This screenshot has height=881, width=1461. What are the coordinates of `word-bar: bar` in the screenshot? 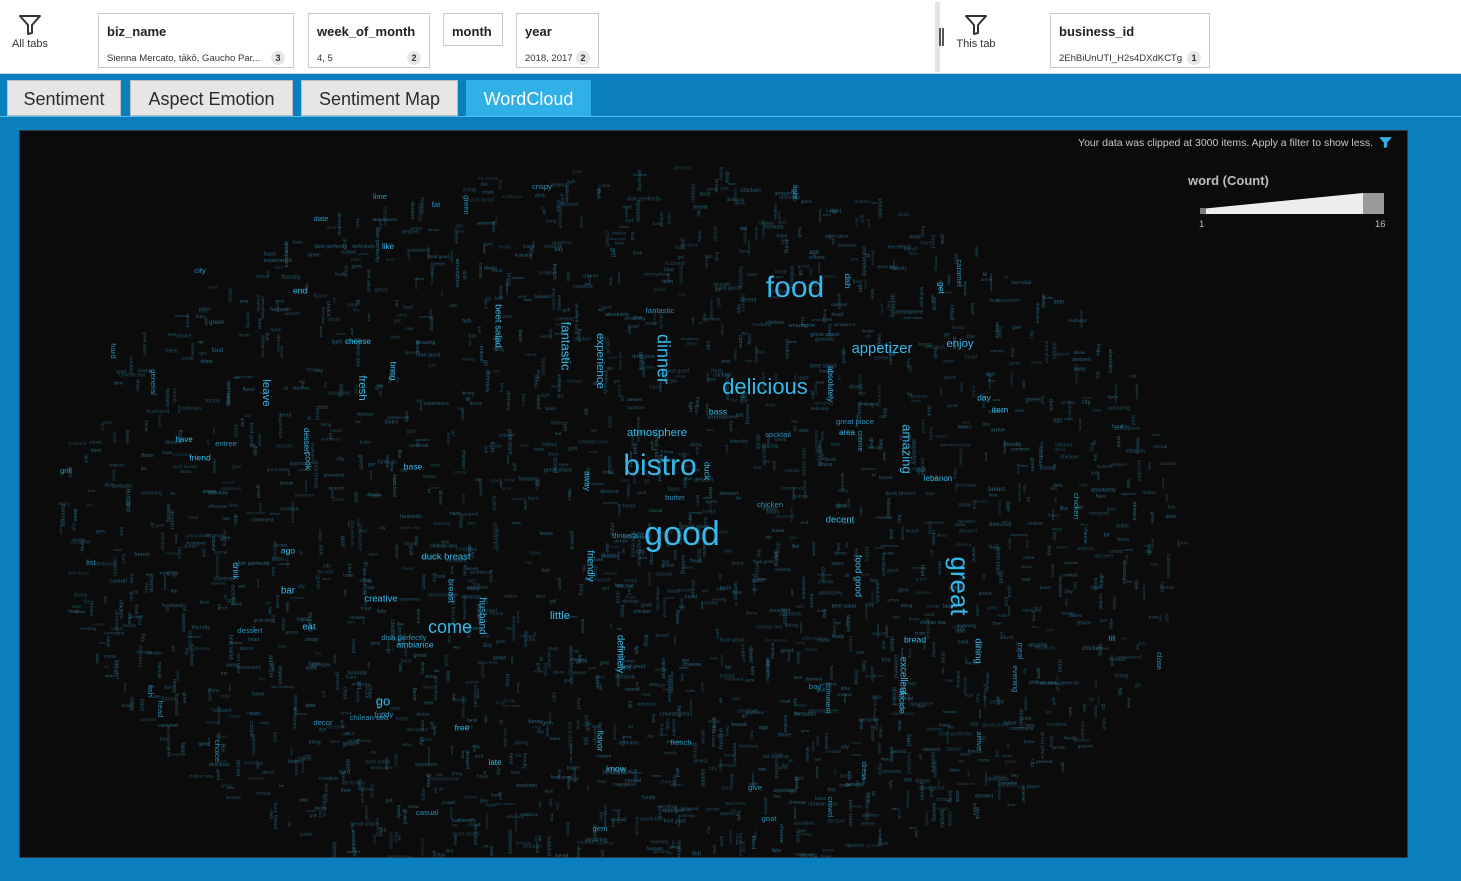 It's located at (288, 591).